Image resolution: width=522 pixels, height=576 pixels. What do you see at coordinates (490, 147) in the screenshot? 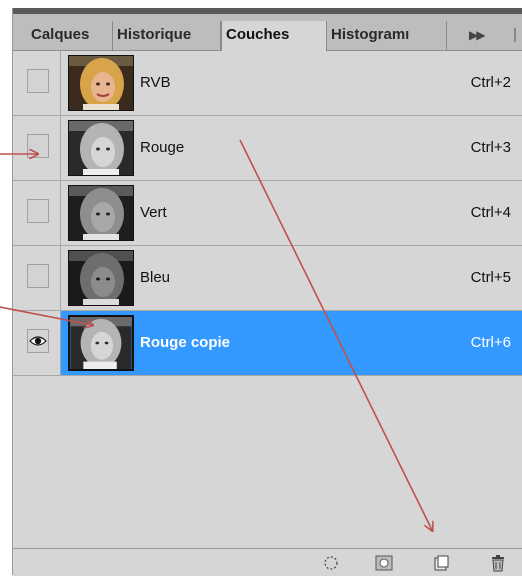
I see `channel-shortcut: Ctrl+3` at bounding box center [490, 147].